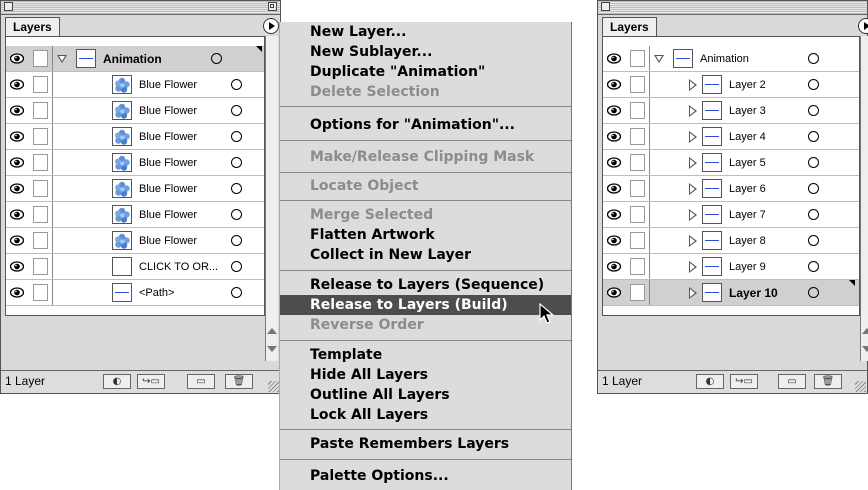  Describe the element at coordinates (271, 26) in the screenshot. I see `palette-menu-icon` at that location.